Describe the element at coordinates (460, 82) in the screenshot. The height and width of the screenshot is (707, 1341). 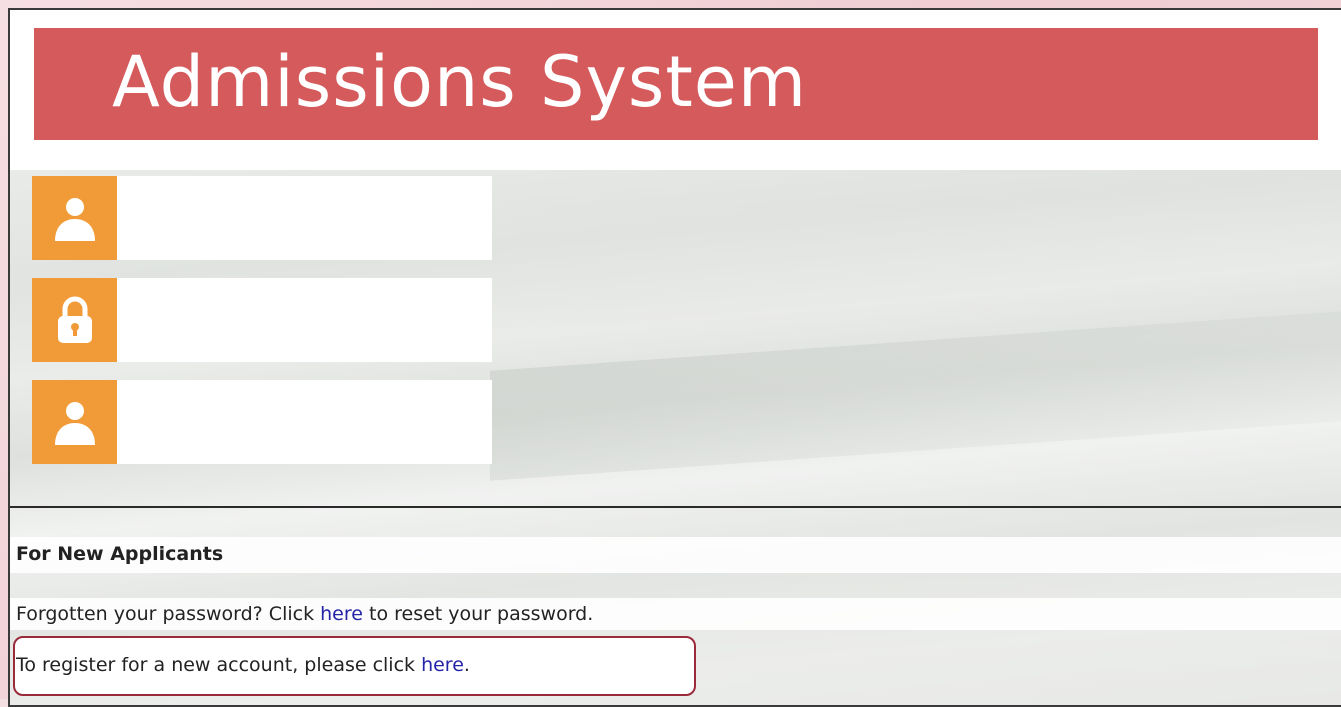
I see `page-title: Admissions System` at that location.